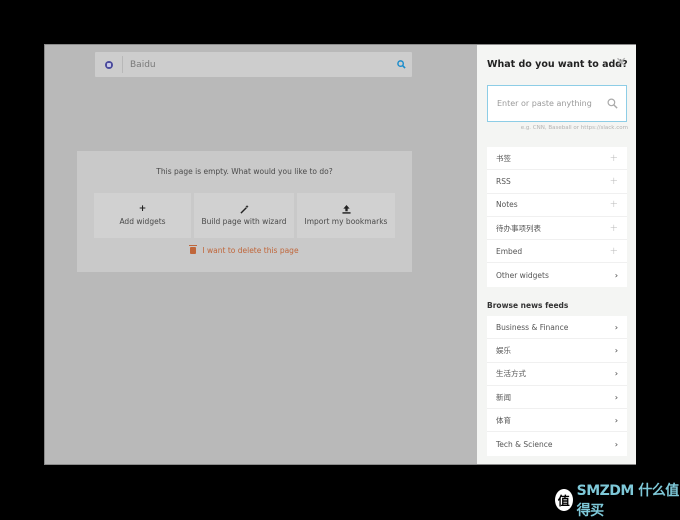 The width and height of the screenshot is (680, 520). I want to click on trash-icon, so click(193, 249).